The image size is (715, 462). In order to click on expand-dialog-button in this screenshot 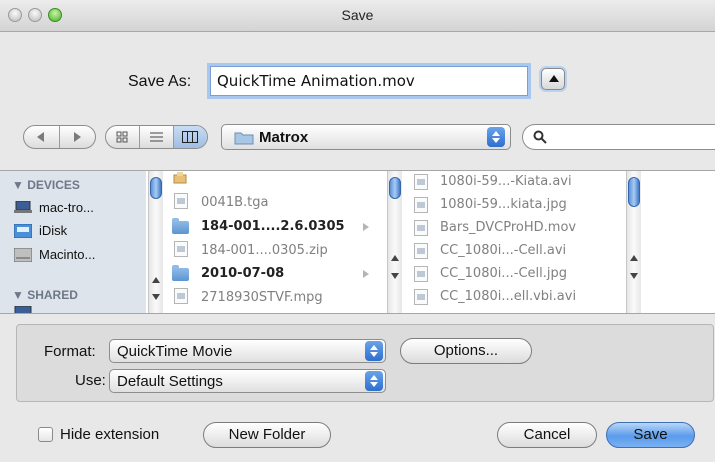, I will do `click(553, 79)`.